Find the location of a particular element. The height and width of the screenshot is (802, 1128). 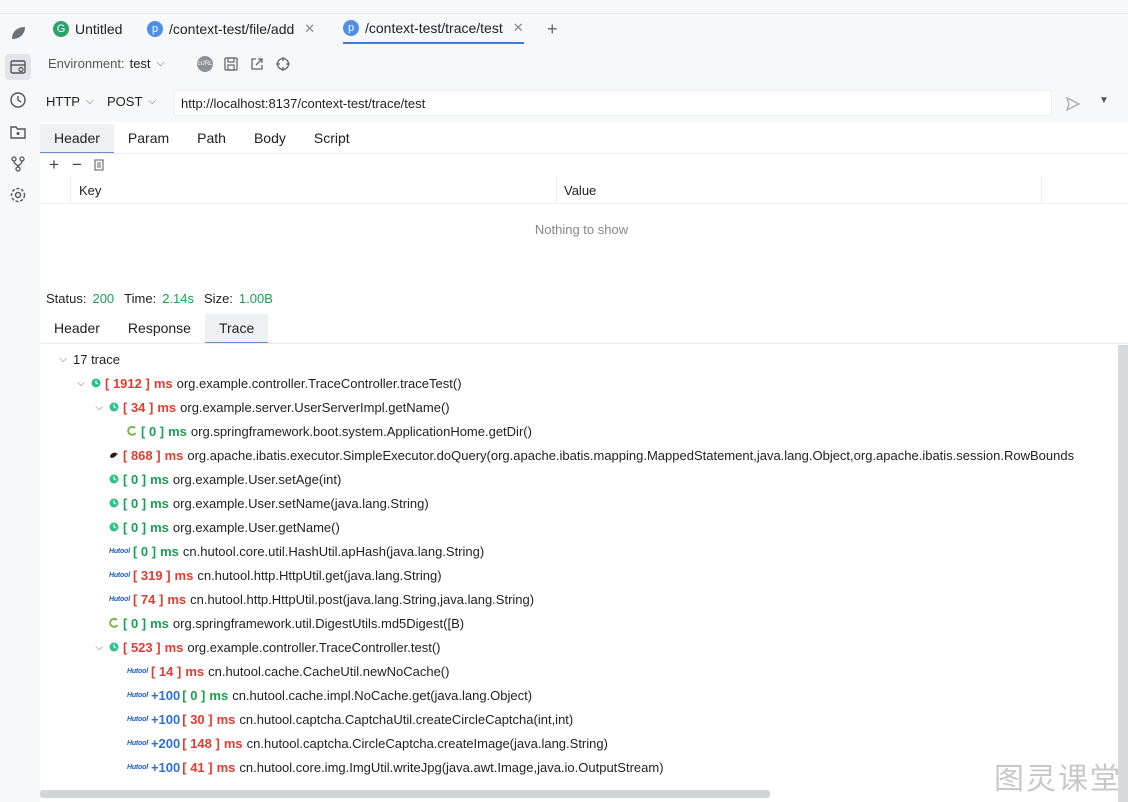

trace-offset: +200 is located at coordinates (165, 743).